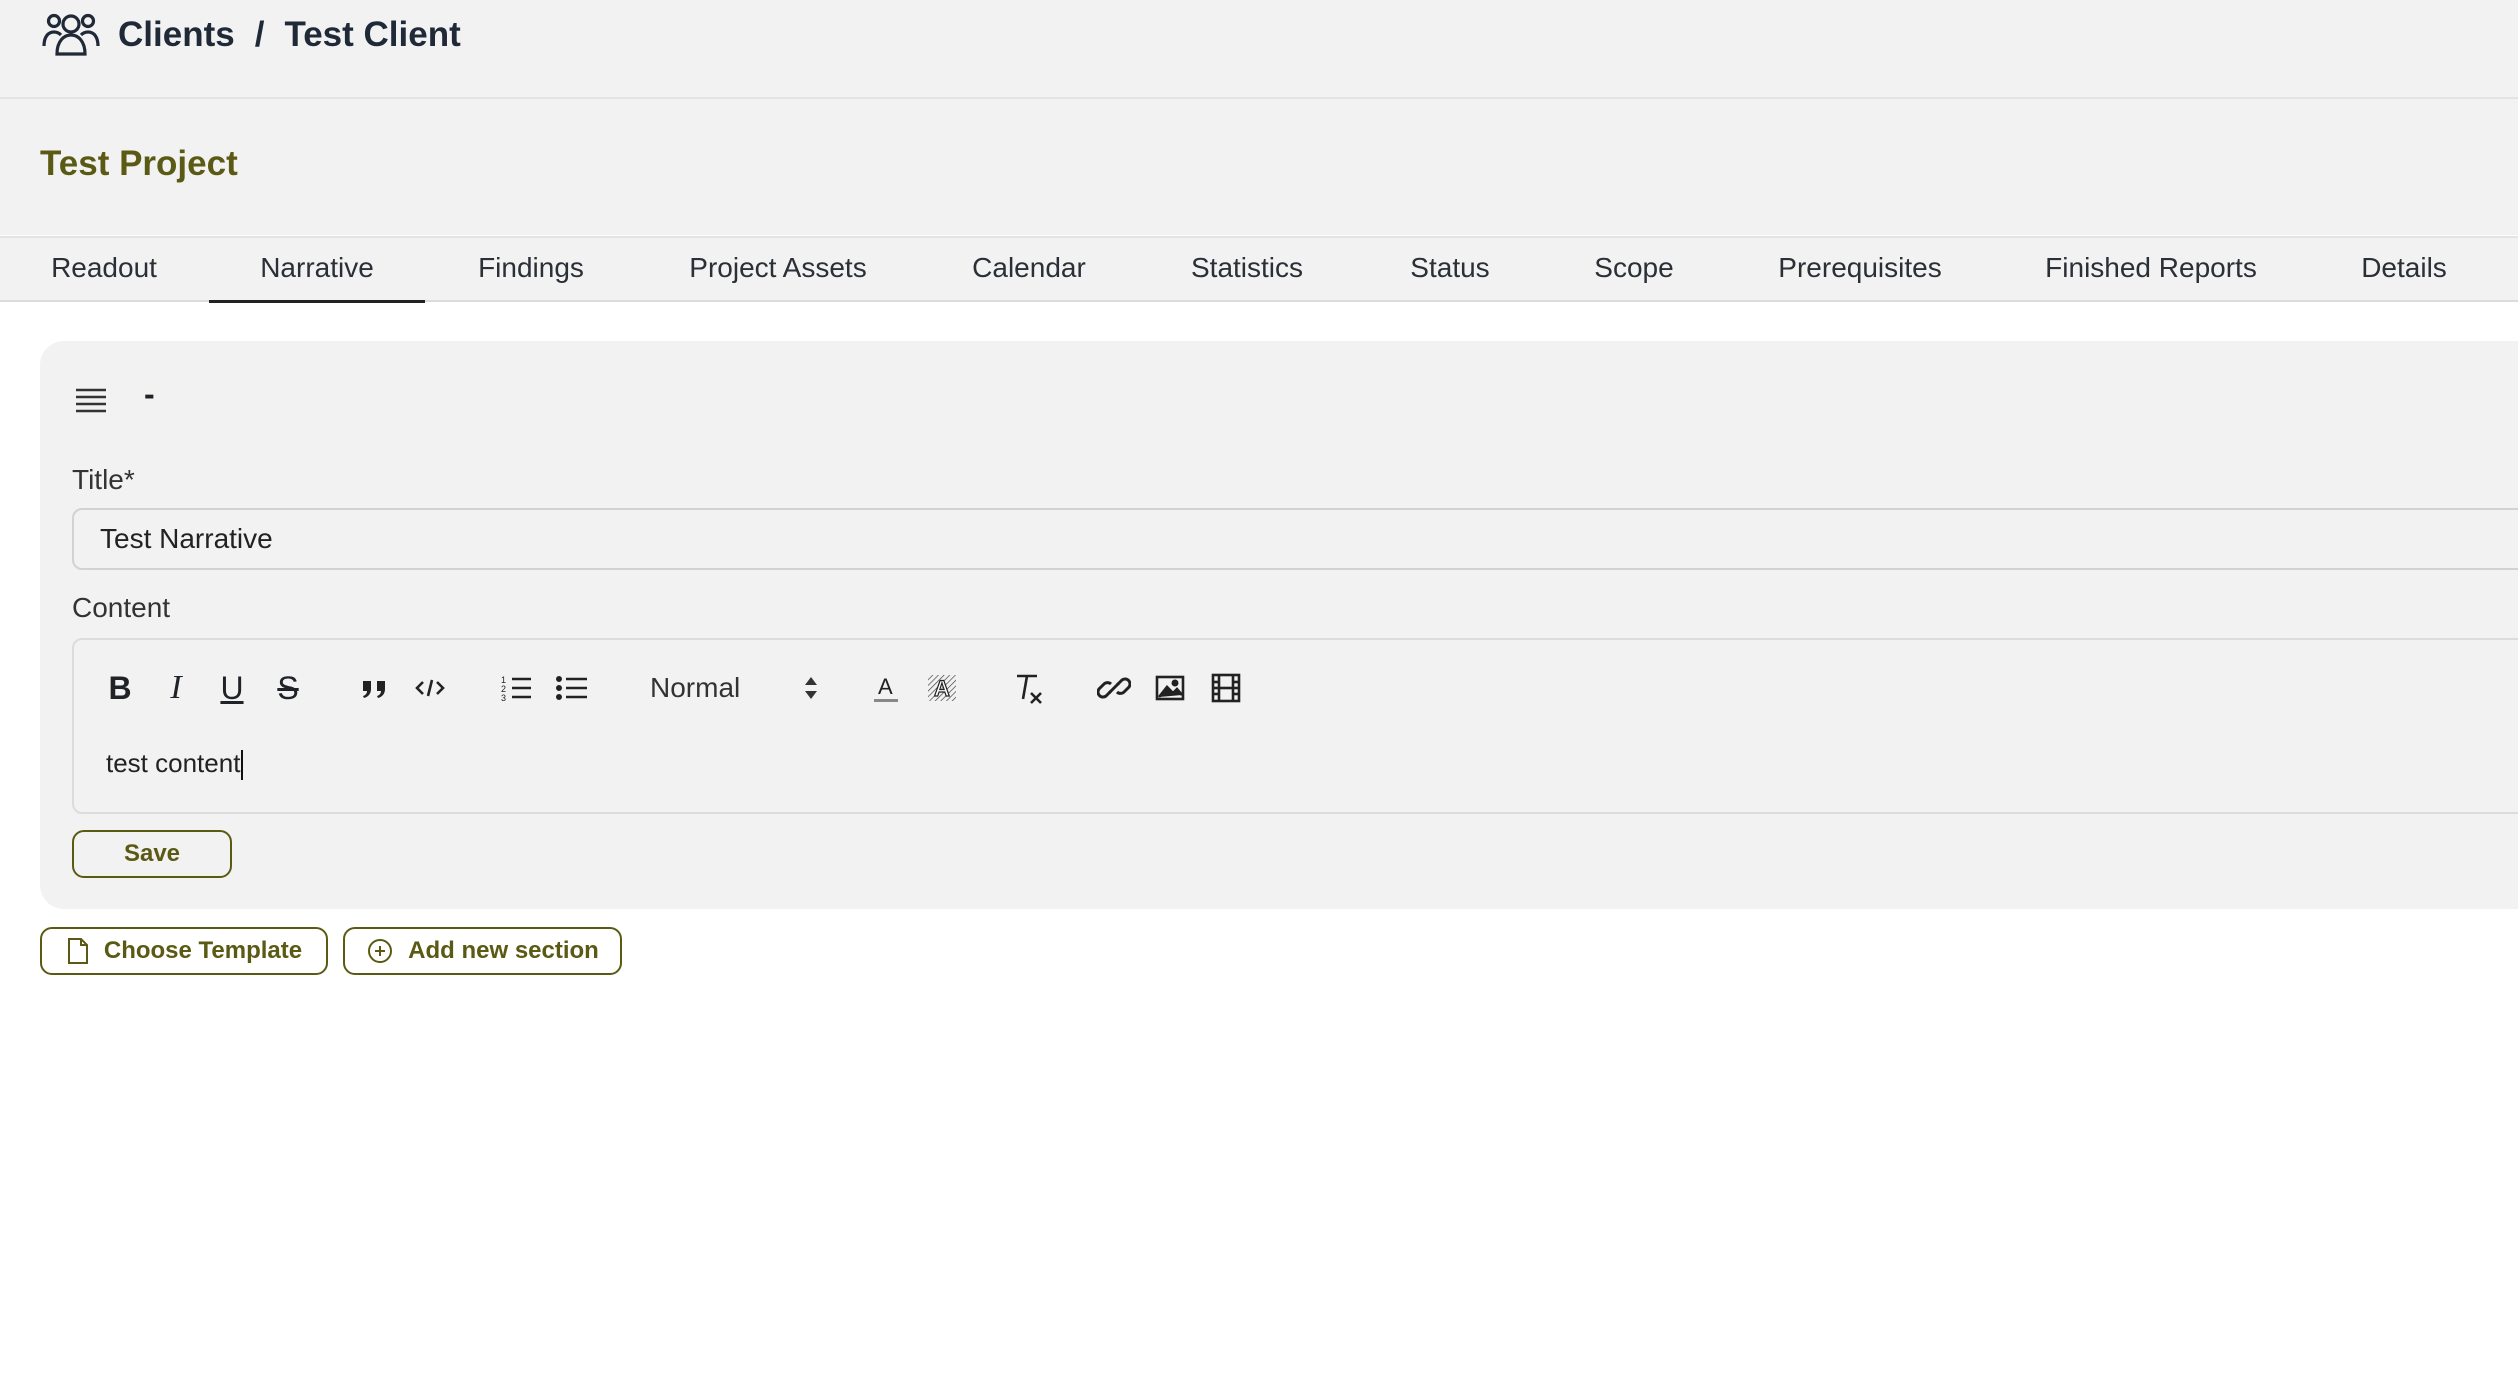 This screenshot has height=1374, width=2518. Describe the element at coordinates (1259, 49) in the screenshot. I see `top-bar: Clients / Test Client` at that location.